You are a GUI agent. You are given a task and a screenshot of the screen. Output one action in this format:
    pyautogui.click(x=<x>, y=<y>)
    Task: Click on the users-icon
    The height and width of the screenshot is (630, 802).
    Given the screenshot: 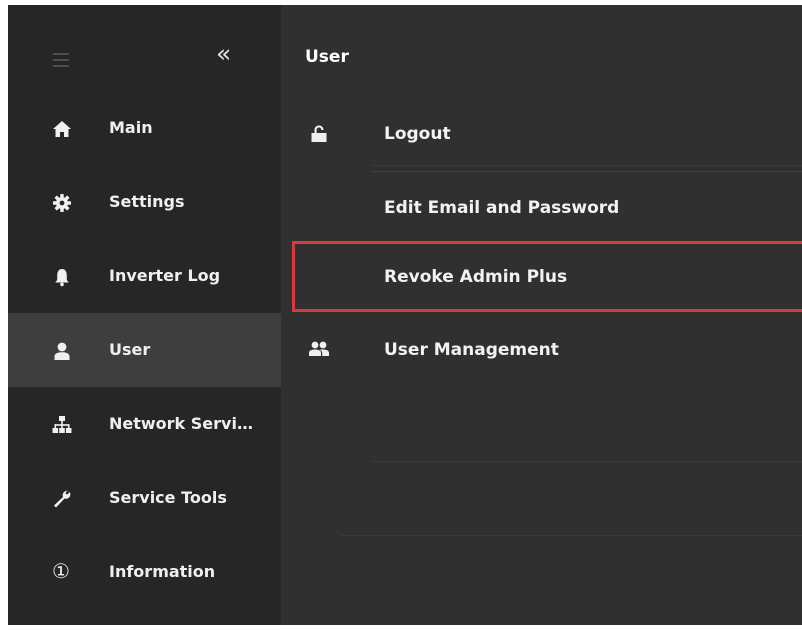 What is the action you would take?
    pyautogui.click(x=319, y=348)
    